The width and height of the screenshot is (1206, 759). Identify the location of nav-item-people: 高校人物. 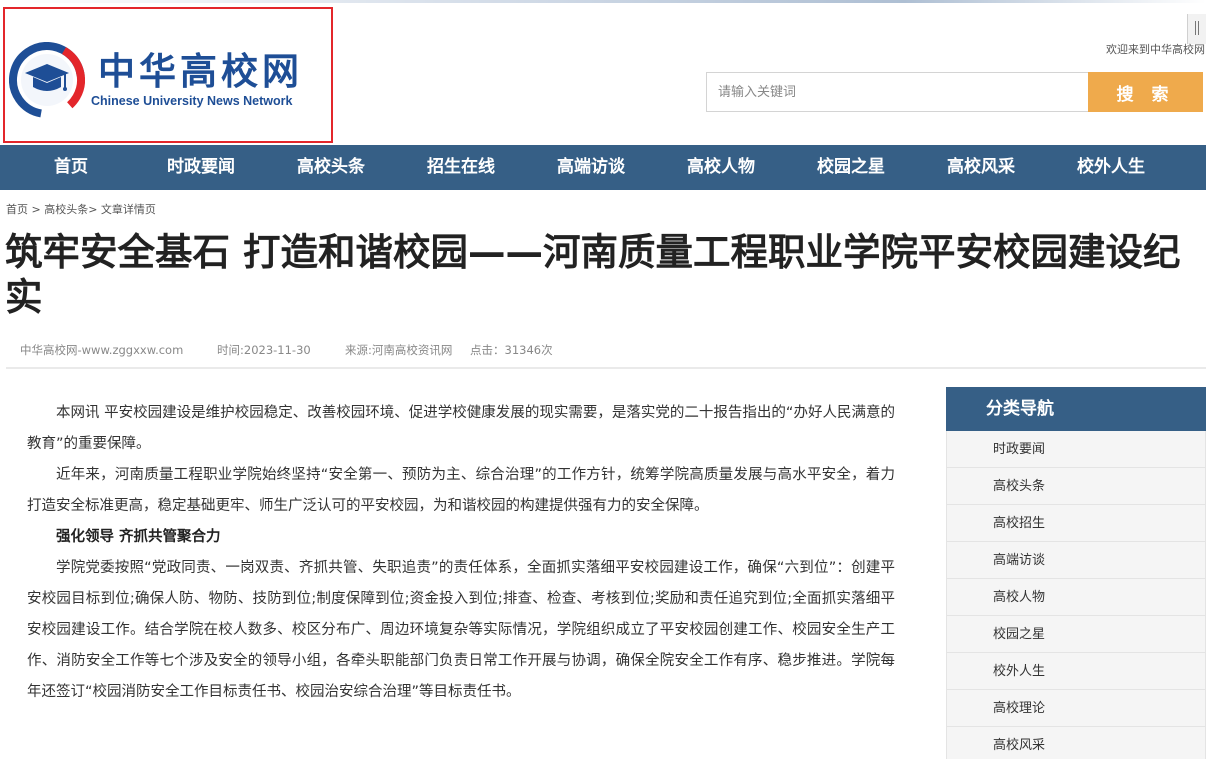
(721, 167).